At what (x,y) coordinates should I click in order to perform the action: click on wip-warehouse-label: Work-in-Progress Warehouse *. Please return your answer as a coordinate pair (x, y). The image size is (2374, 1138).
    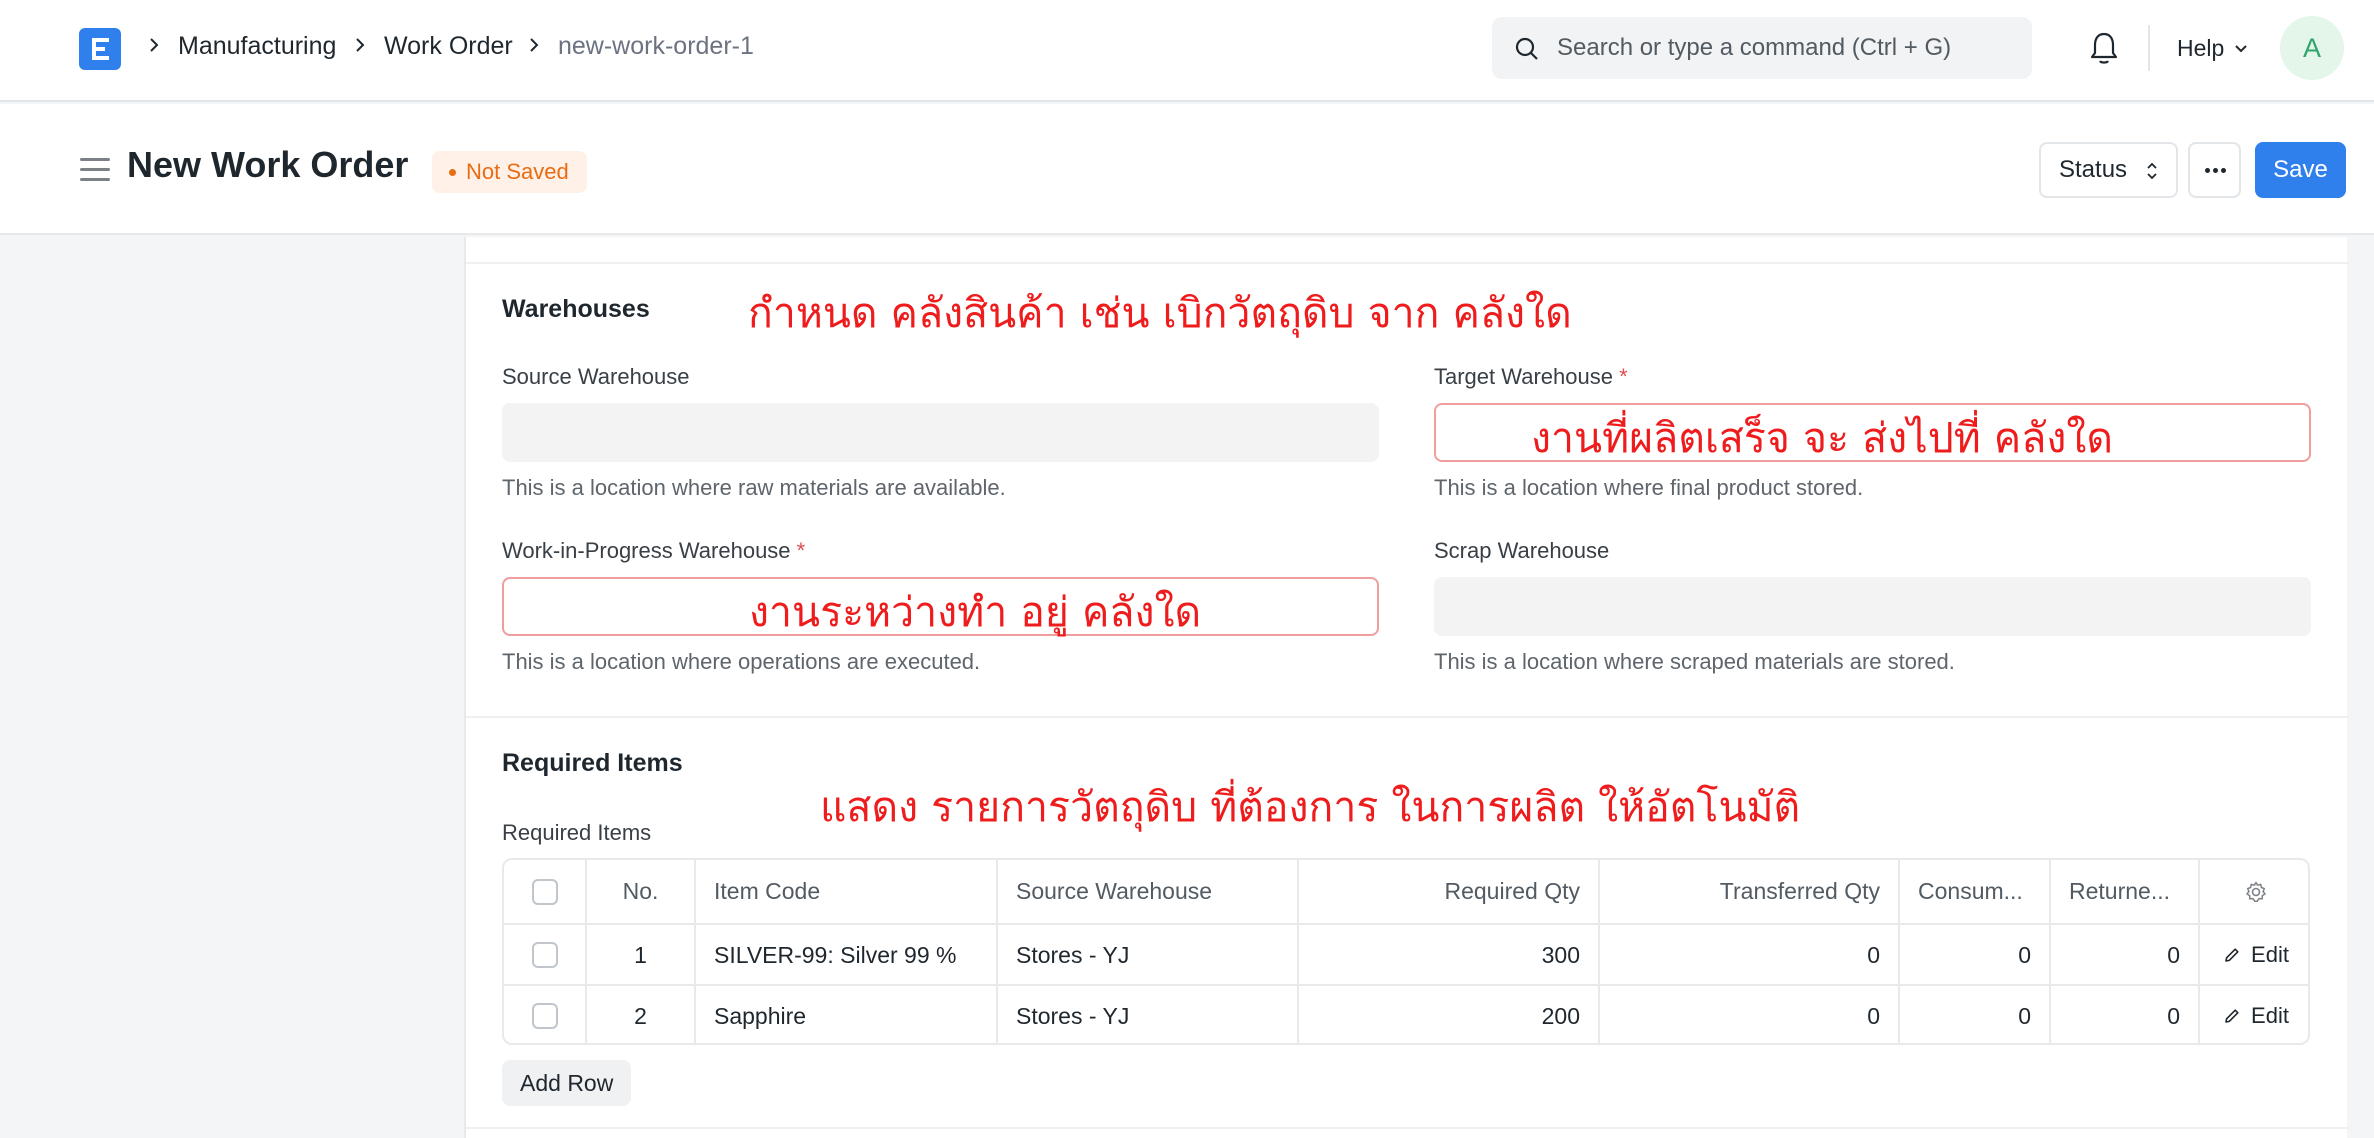
    Looking at the image, I should click on (654, 550).